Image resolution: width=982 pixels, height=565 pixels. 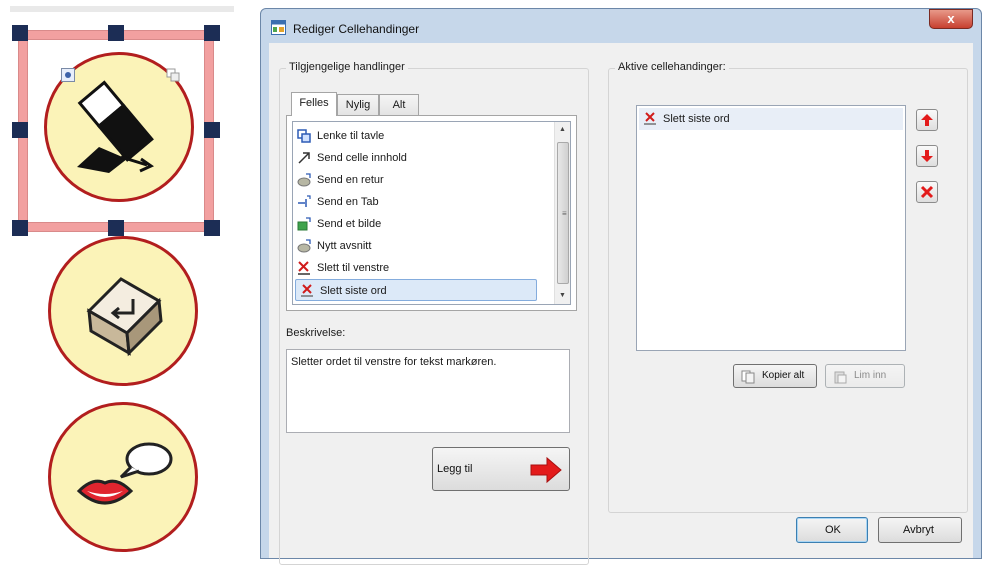 I want to click on symbol-cell-speech, so click(x=123, y=477).